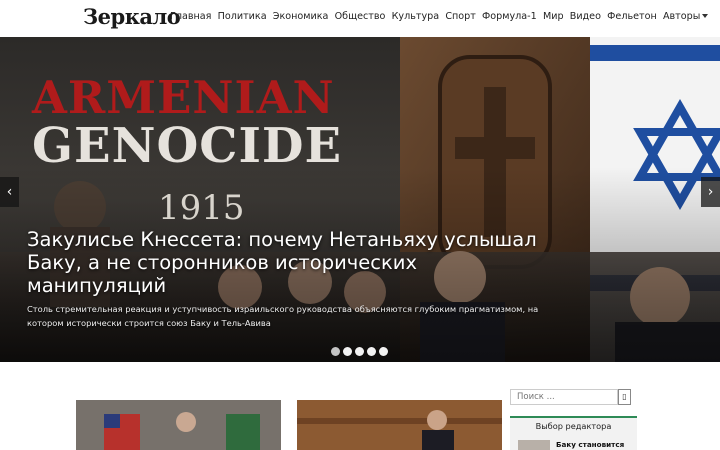  What do you see at coordinates (187, 146) in the screenshot?
I see `poster-title-line2: GENOCIDE` at bounding box center [187, 146].